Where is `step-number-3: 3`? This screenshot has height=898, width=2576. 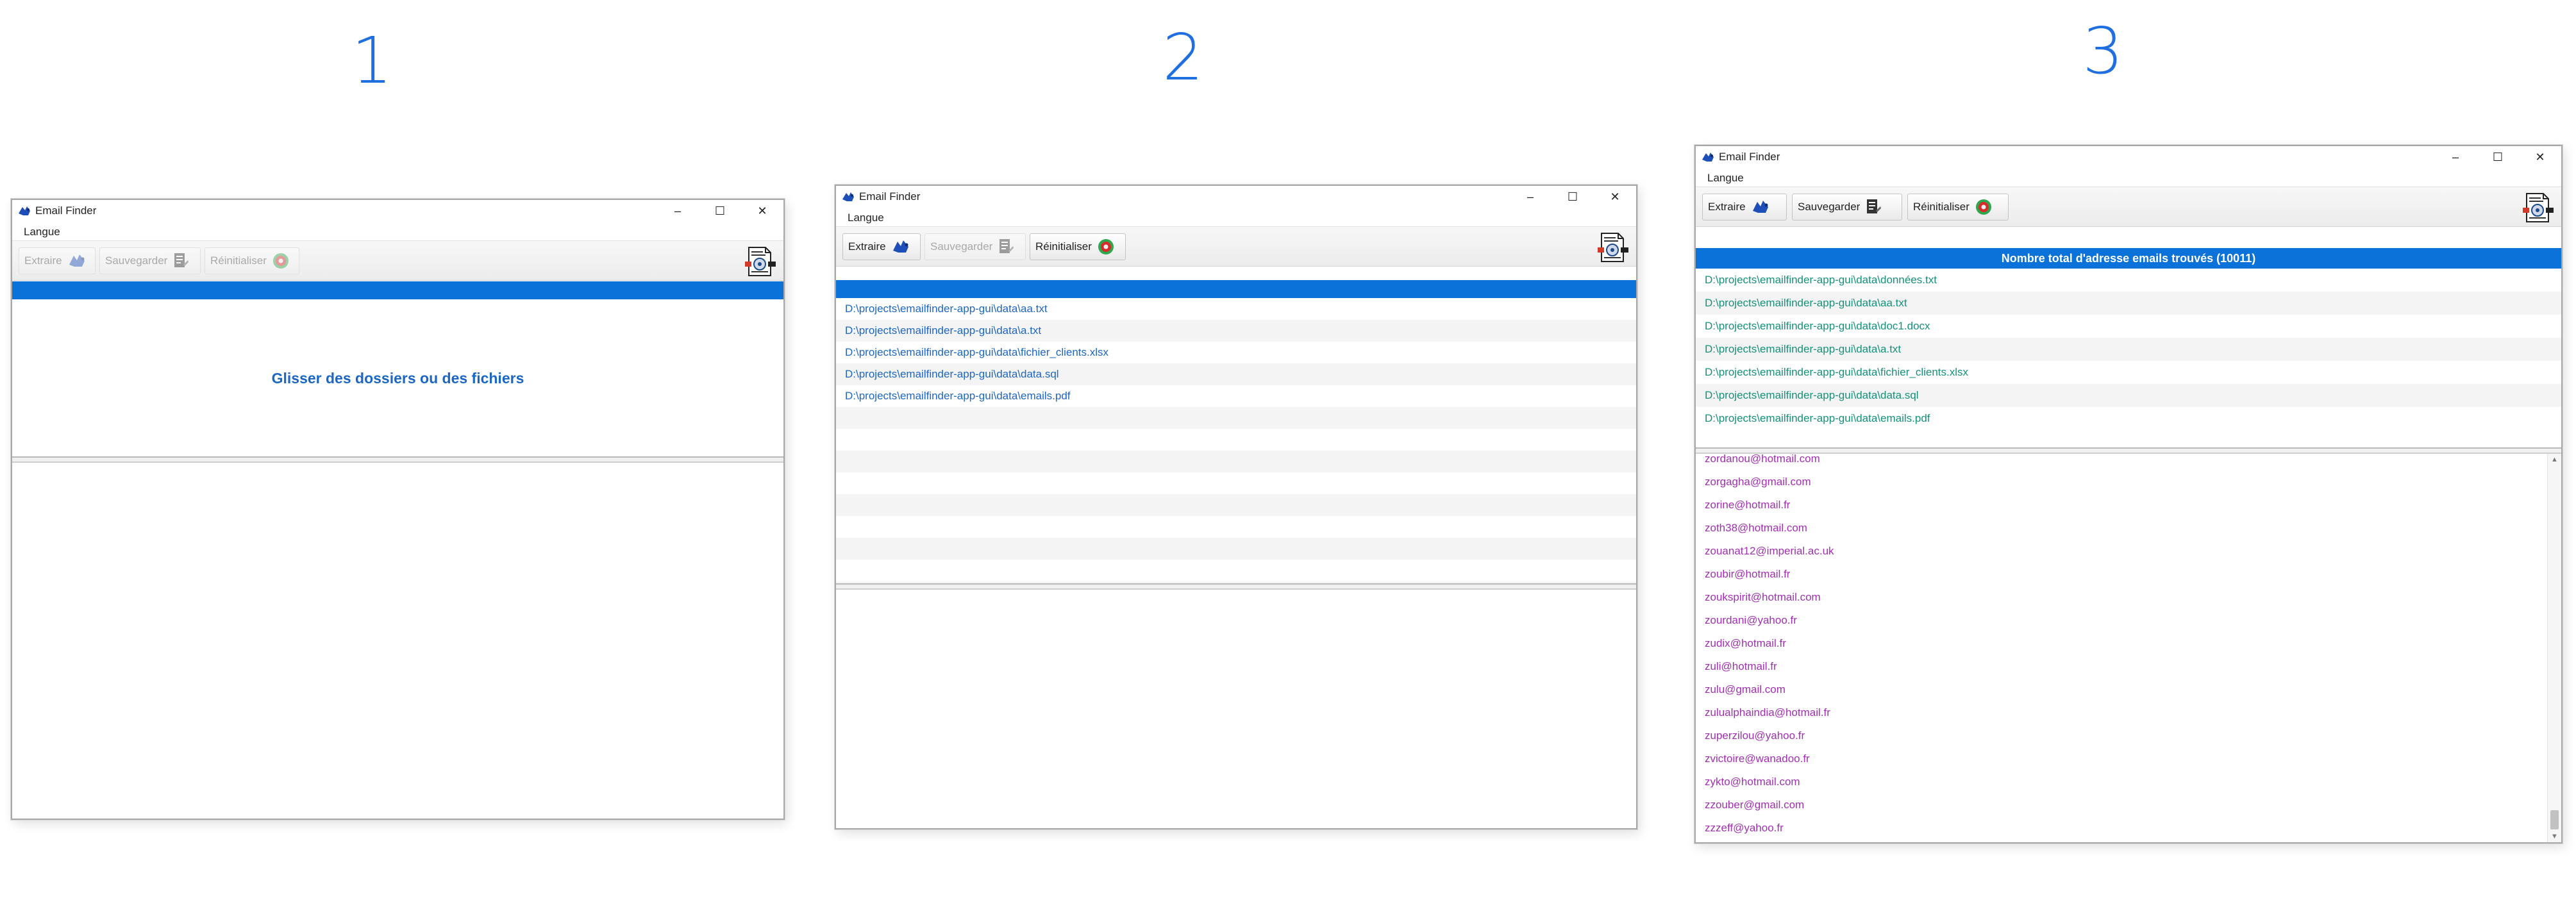 step-number-3: 3 is located at coordinates (2102, 51).